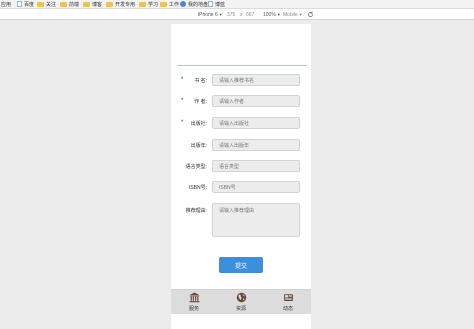 The height and width of the screenshot is (329, 474). What do you see at coordinates (290, 14) in the screenshot?
I see `mode-value: Mobile` at bounding box center [290, 14].